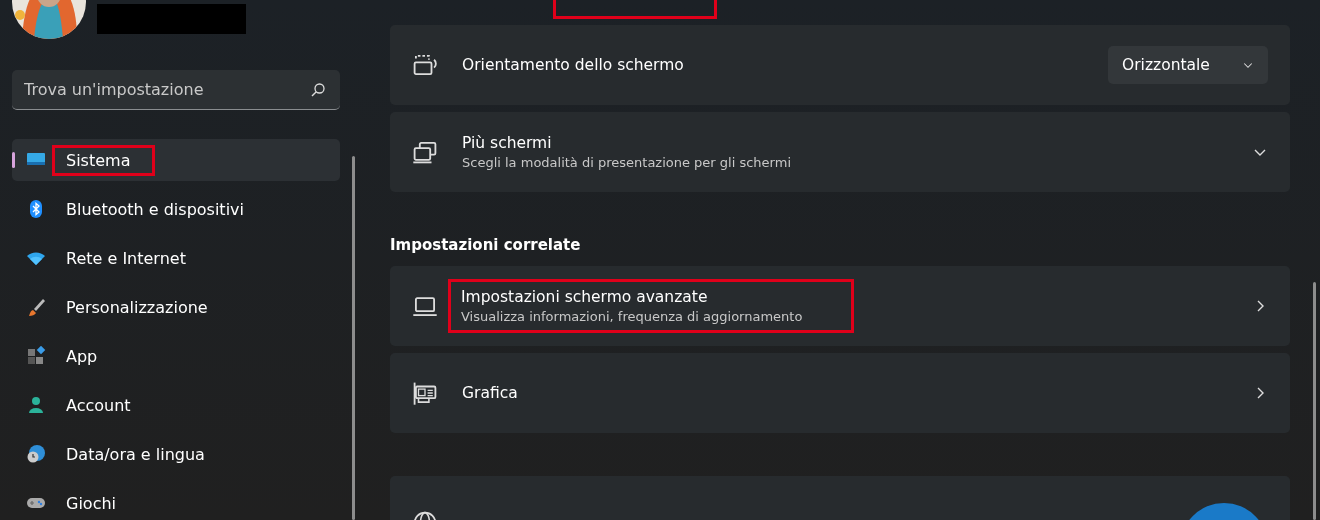 The width and height of the screenshot is (1320, 520). I want to click on sidebar-item: Data/ora e lingua, so click(176, 454).